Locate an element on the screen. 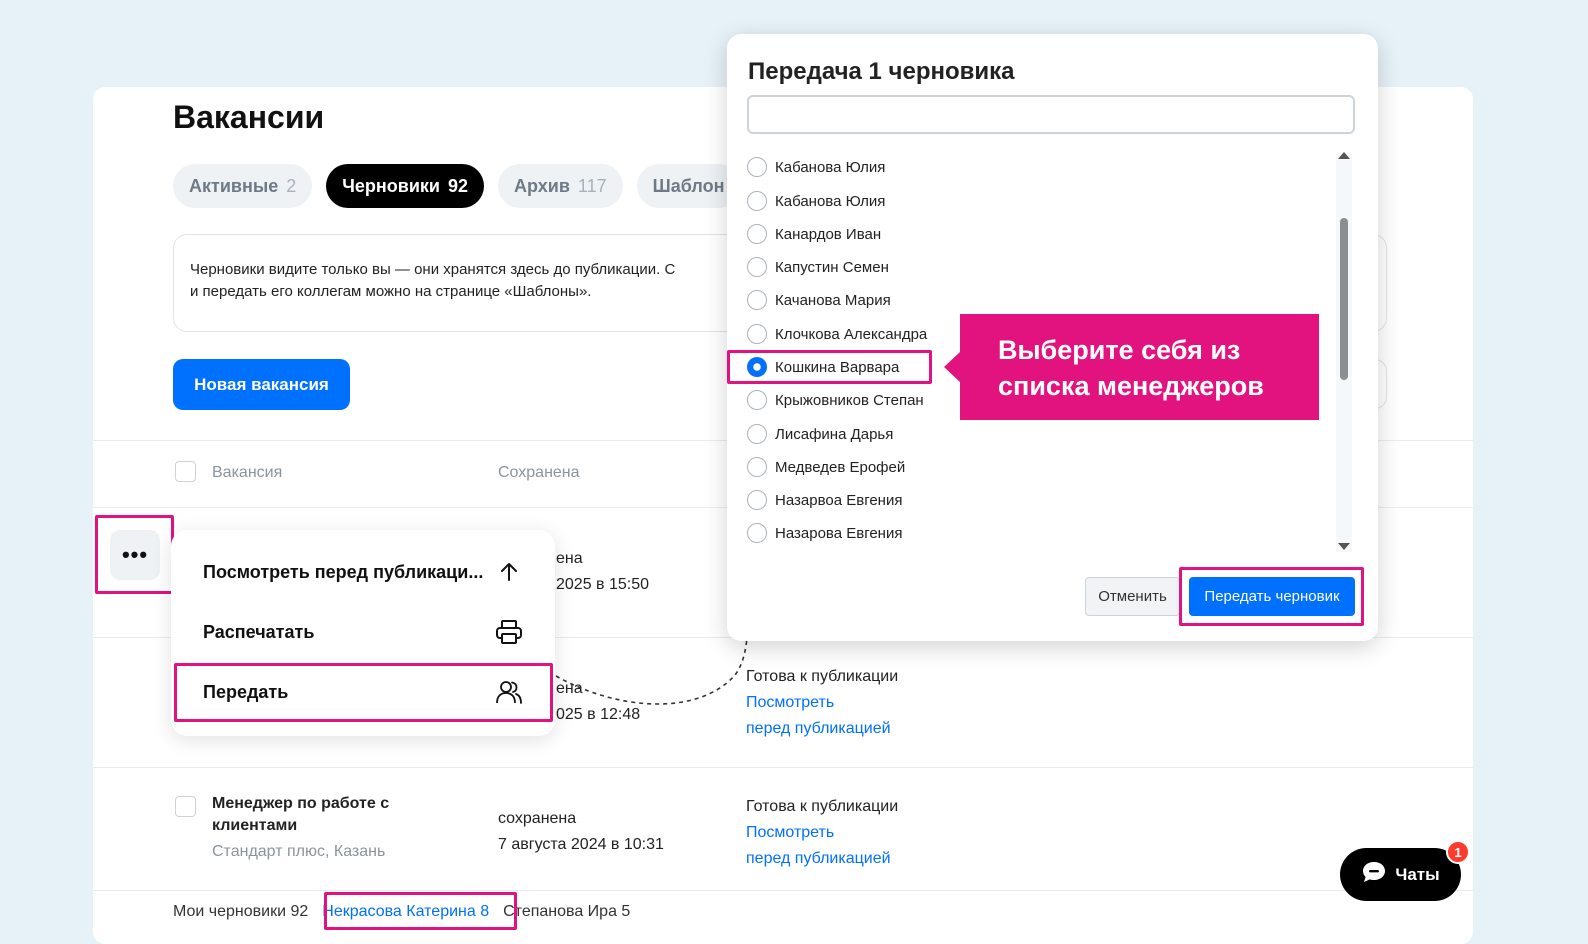 The height and width of the screenshot is (944, 1588). tab-templates: Шаблон is located at coordinates (688, 186).